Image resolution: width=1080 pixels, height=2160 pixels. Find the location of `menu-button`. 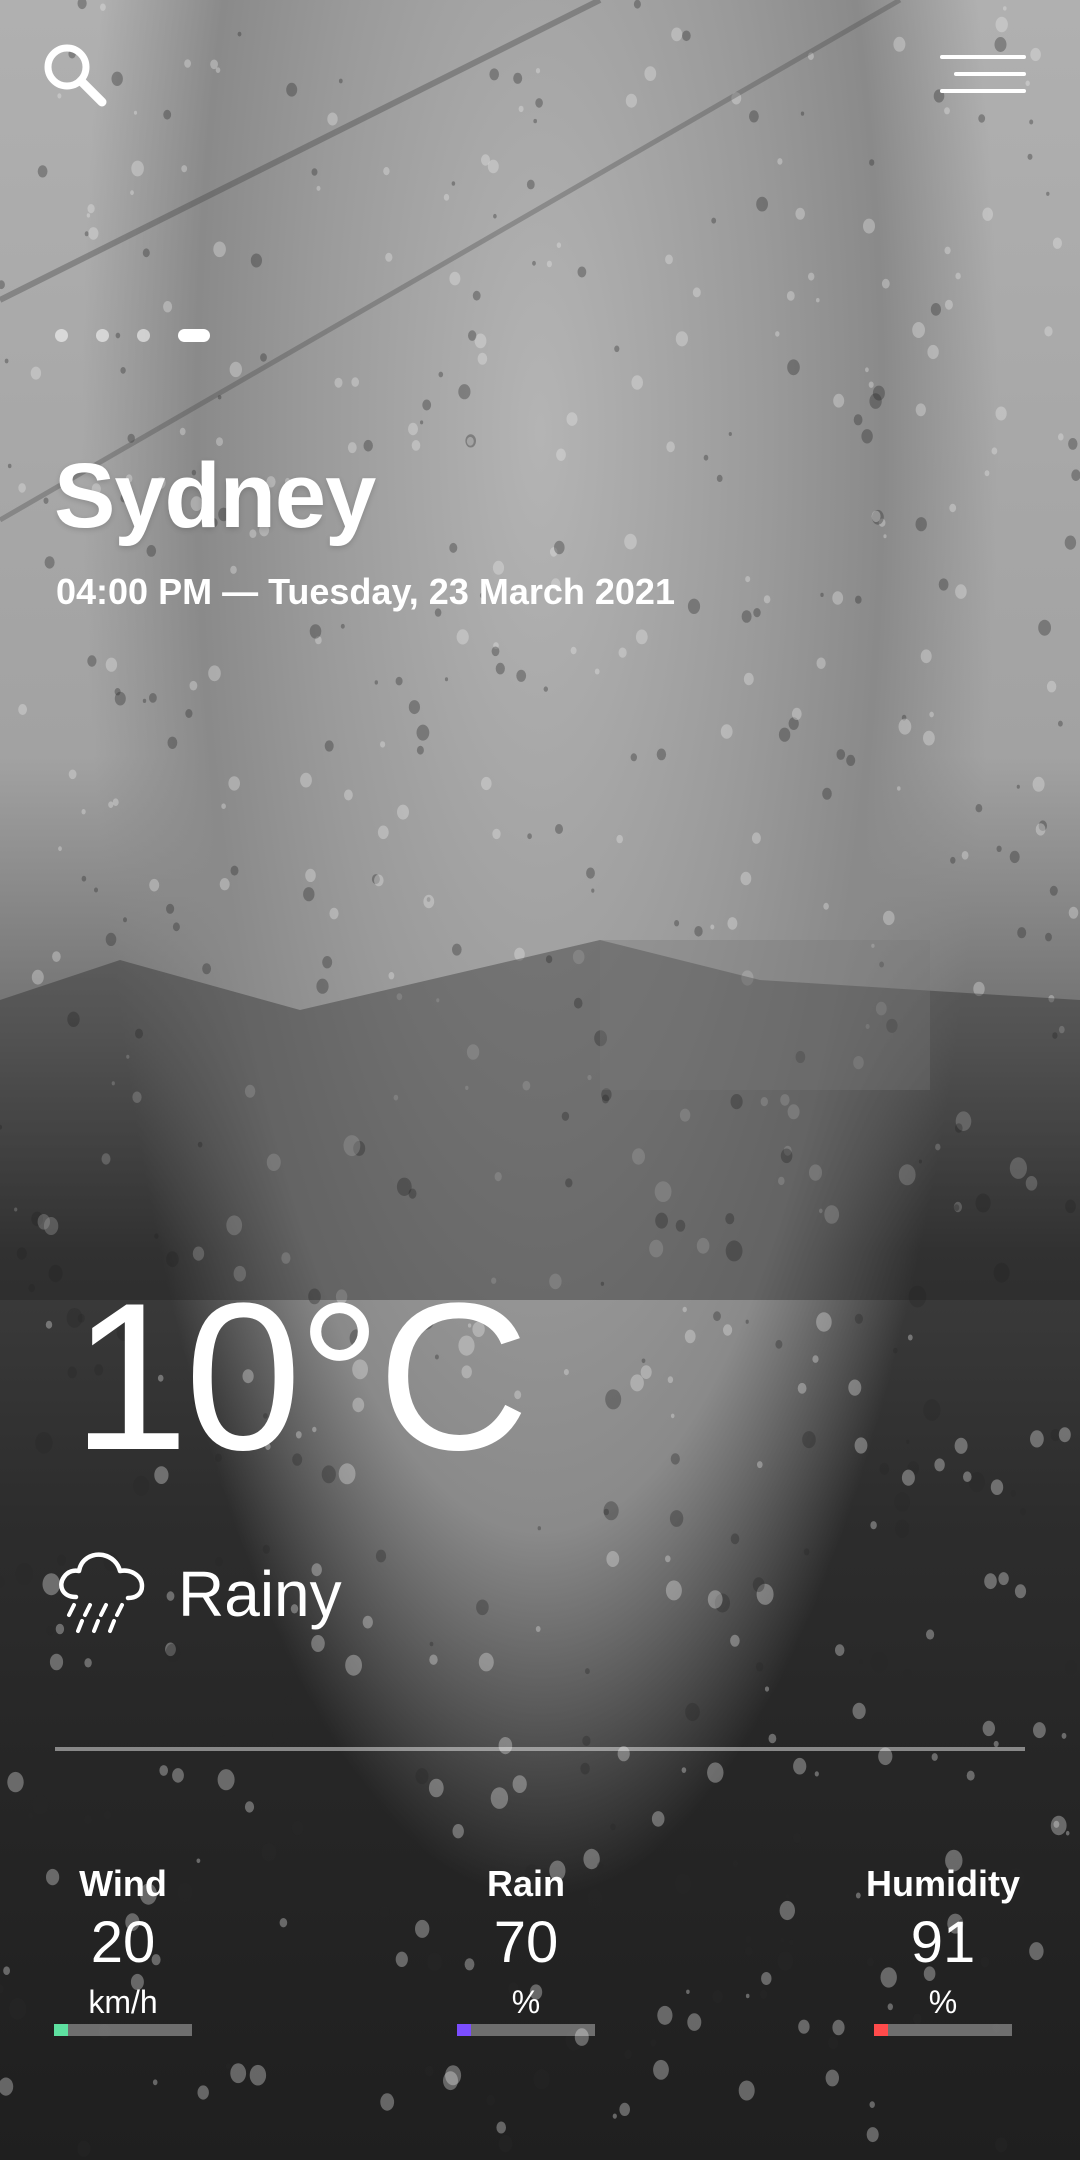

menu-button is located at coordinates (983, 77).